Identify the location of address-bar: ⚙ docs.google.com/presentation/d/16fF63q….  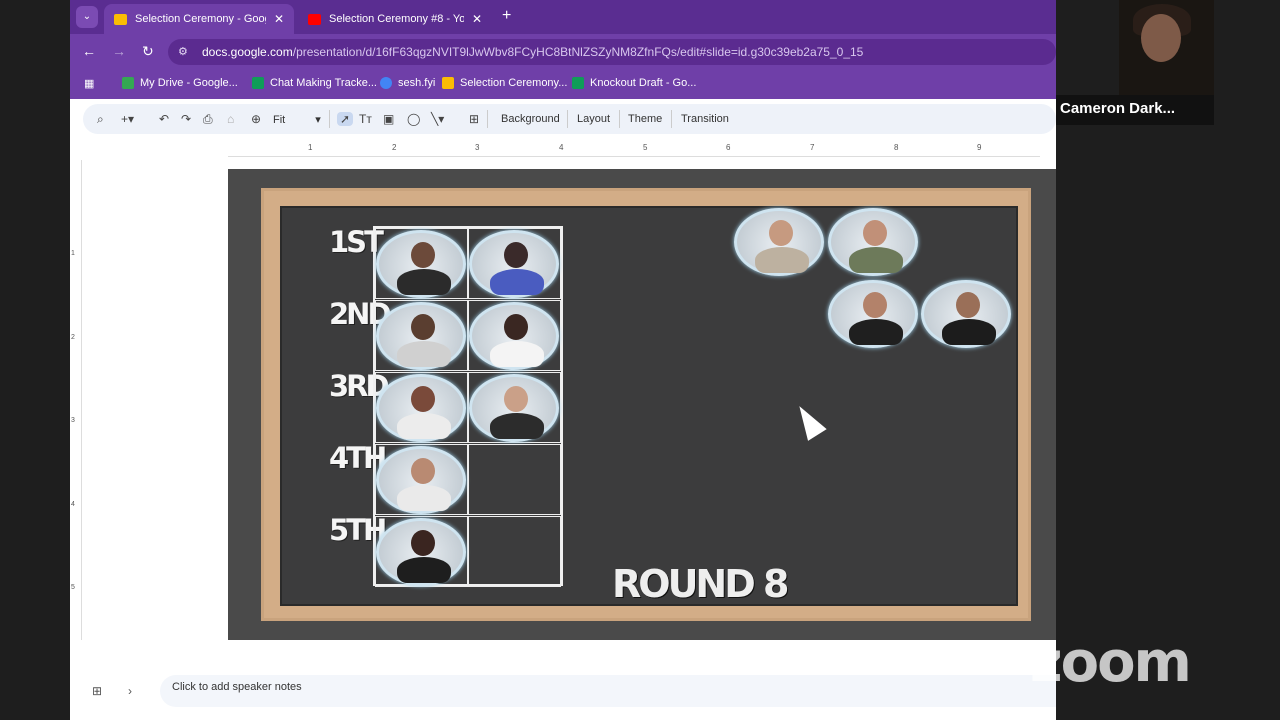
(612, 52).